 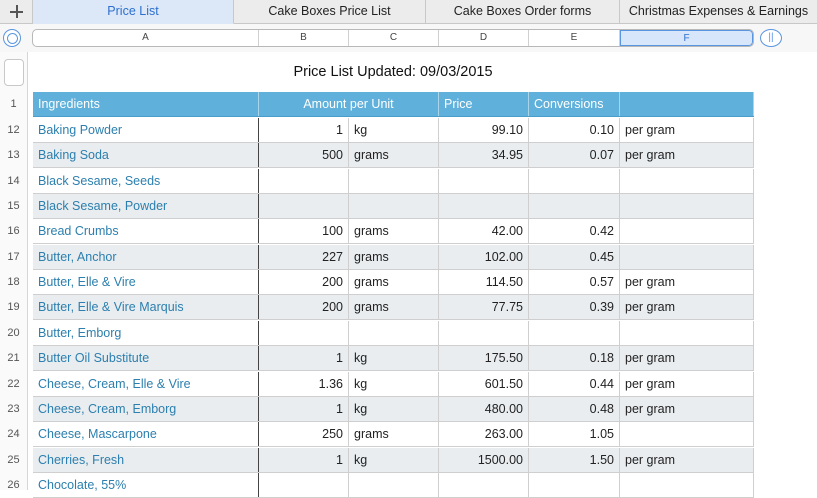 I want to click on conversion-cell: 1.05, so click(x=574, y=434).